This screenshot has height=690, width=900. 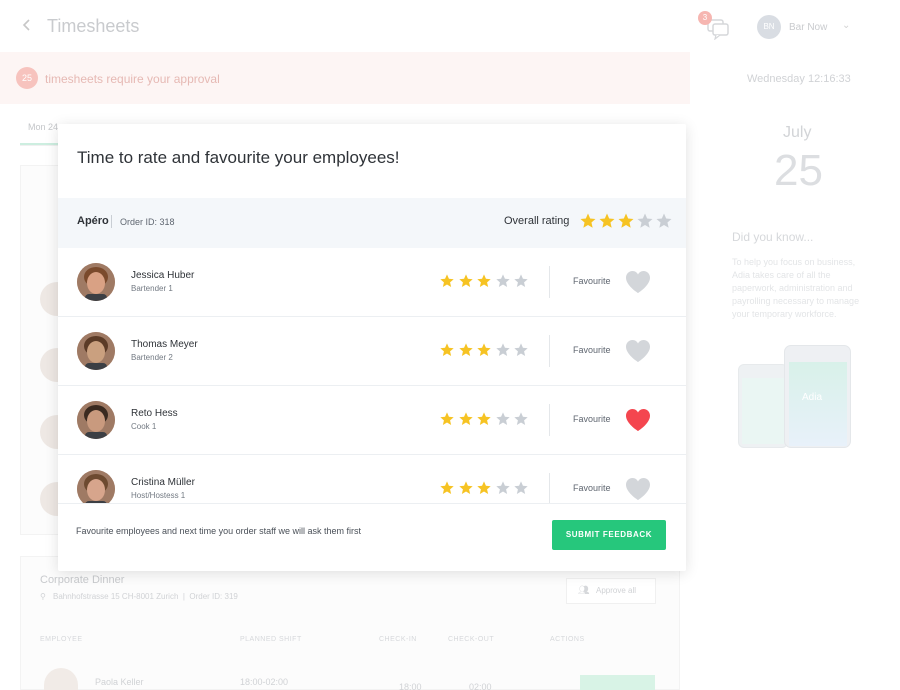 What do you see at coordinates (372, 479) in the screenshot?
I see `employee-row: Cristina Müller Host/Hostess 1 Favourite` at bounding box center [372, 479].